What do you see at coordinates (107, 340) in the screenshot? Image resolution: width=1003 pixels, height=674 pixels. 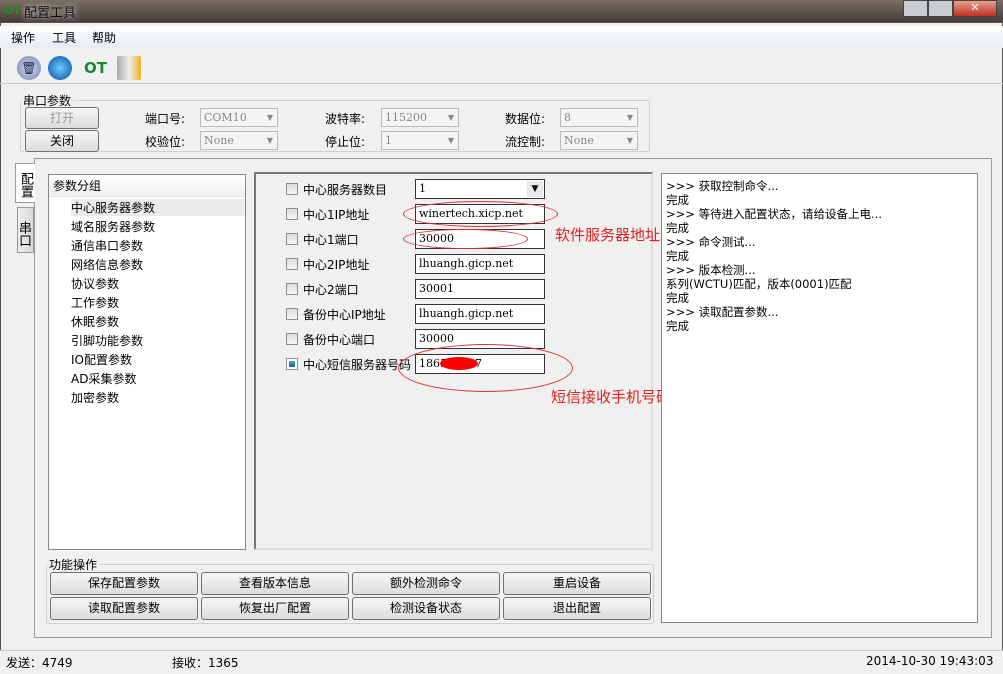 I see `tree-item: 引脚功能参数` at bounding box center [107, 340].